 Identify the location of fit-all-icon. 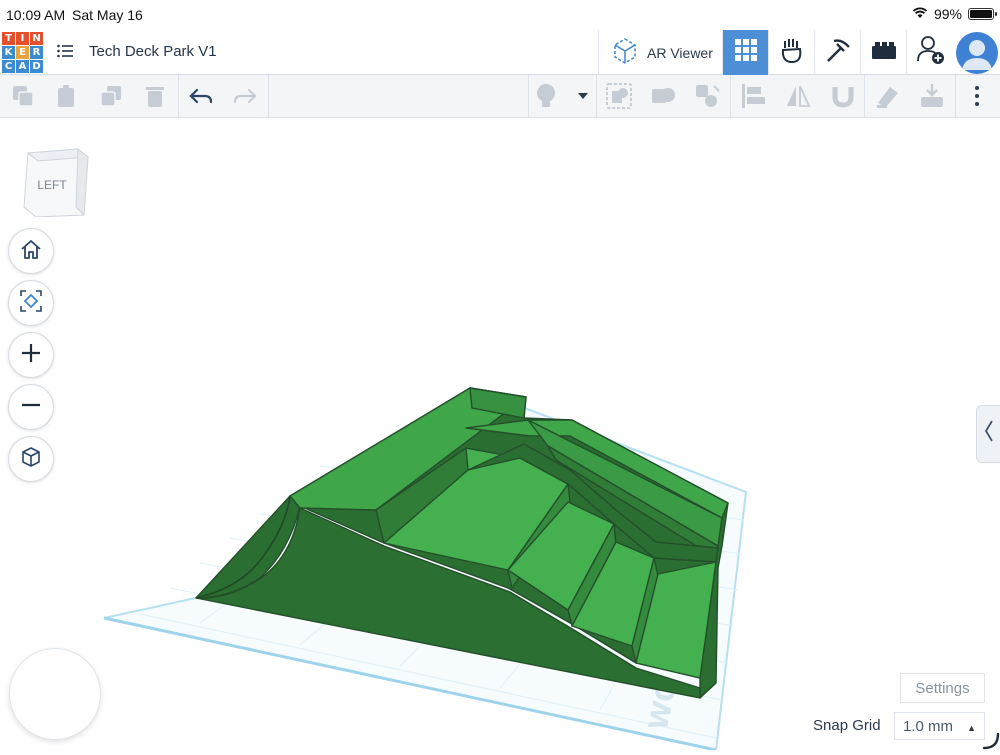
(31, 303).